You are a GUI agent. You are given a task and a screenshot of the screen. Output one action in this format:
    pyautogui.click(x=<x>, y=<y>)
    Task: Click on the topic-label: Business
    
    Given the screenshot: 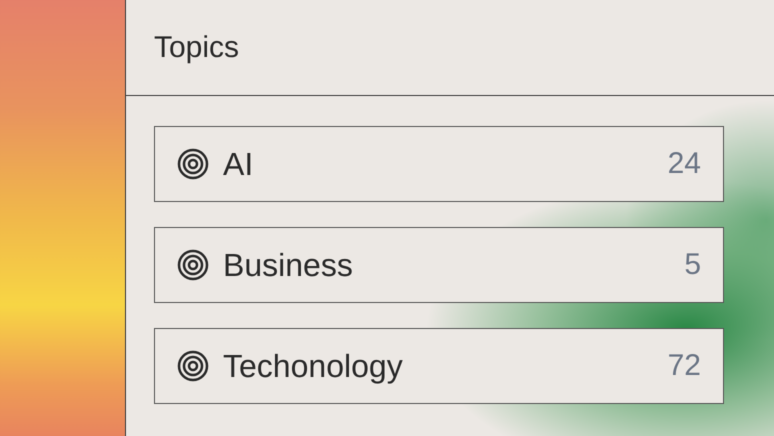 What is the action you would take?
    pyautogui.click(x=288, y=265)
    